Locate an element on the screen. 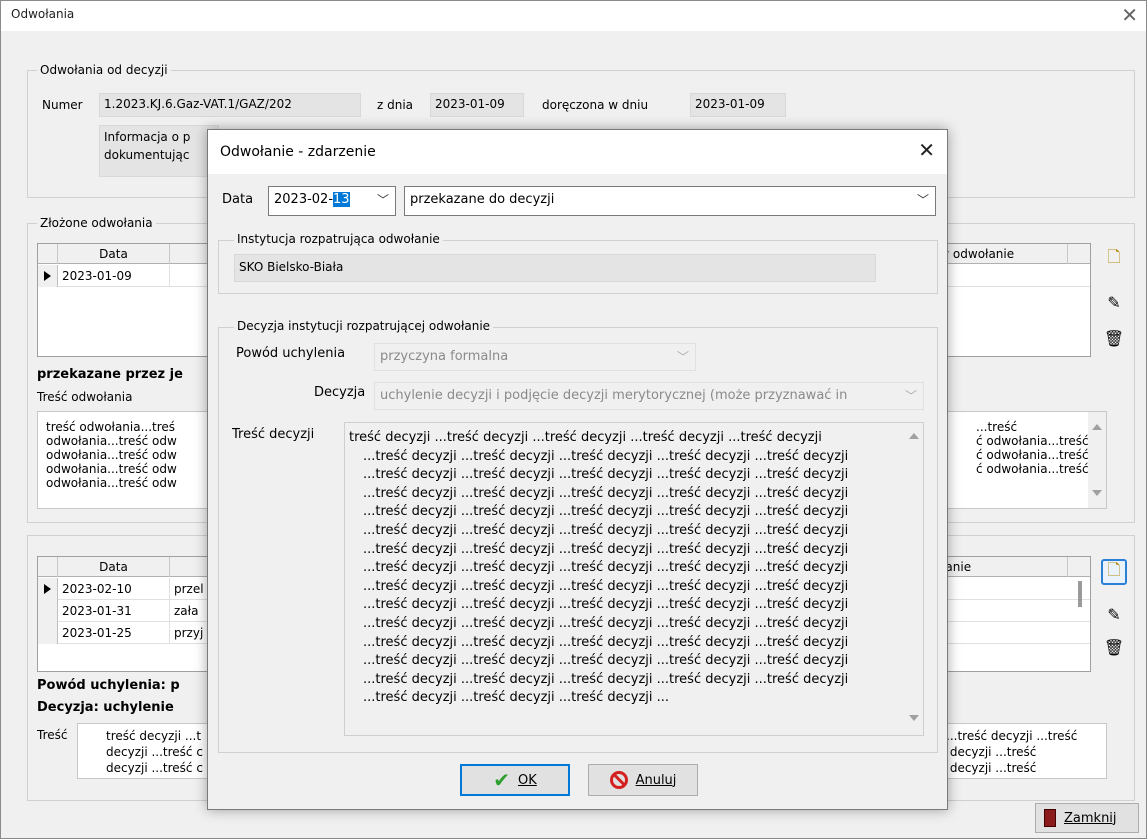 Image resolution: width=1147 pixels, height=839 pixels. reason-heading: Powód uchylenia: p is located at coordinates (108, 685).